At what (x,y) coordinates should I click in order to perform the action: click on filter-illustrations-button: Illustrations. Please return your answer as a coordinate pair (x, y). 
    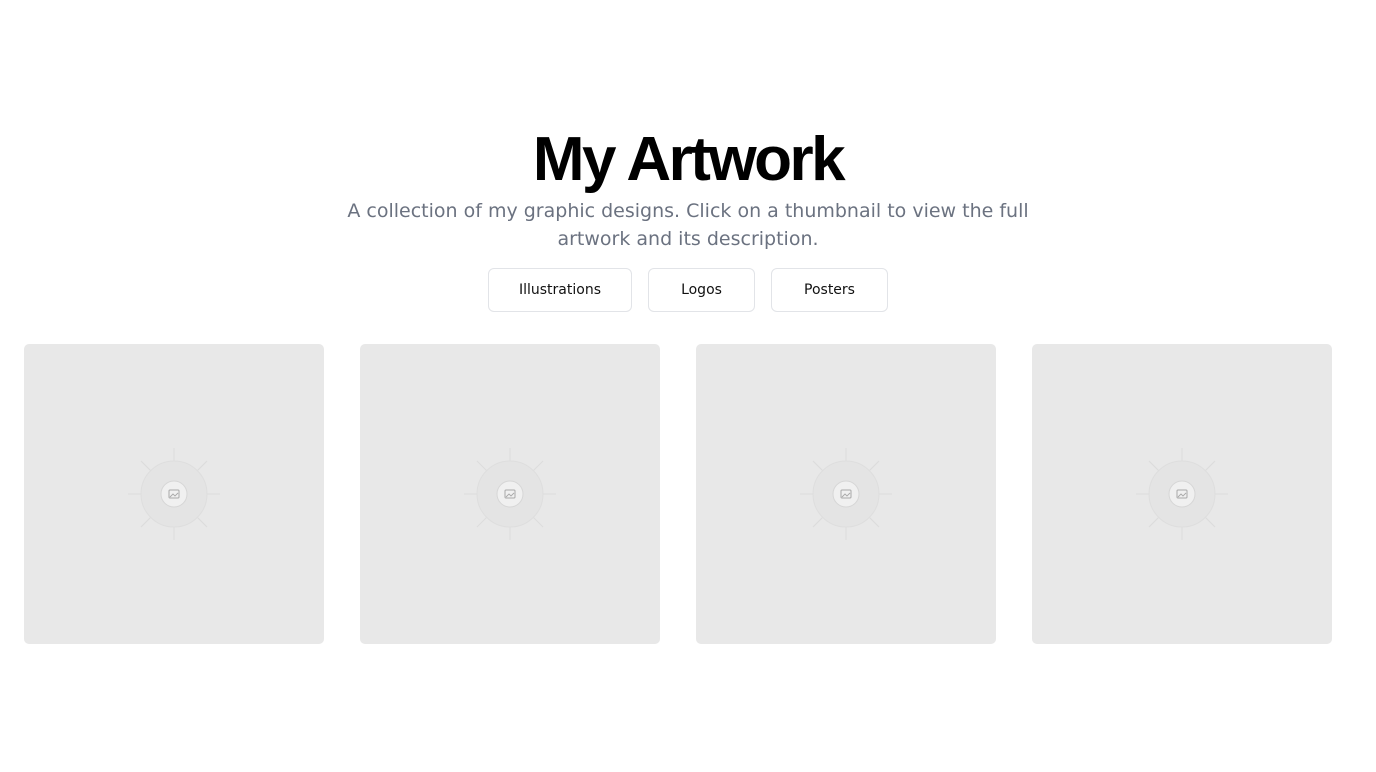
    Looking at the image, I should click on (560, 290).